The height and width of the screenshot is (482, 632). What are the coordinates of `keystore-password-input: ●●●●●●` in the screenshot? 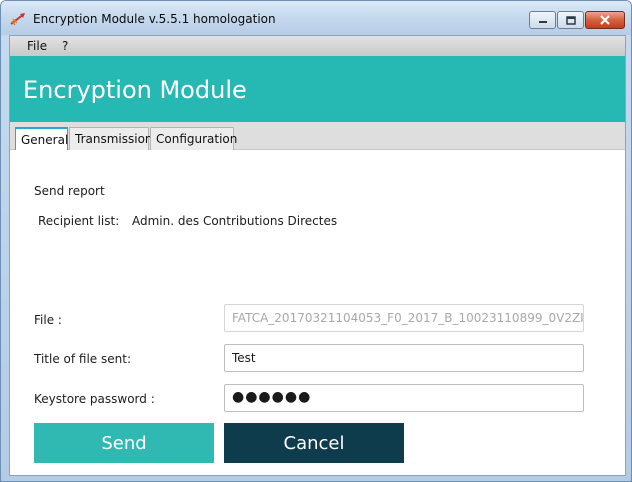 It's located at (404, 398).